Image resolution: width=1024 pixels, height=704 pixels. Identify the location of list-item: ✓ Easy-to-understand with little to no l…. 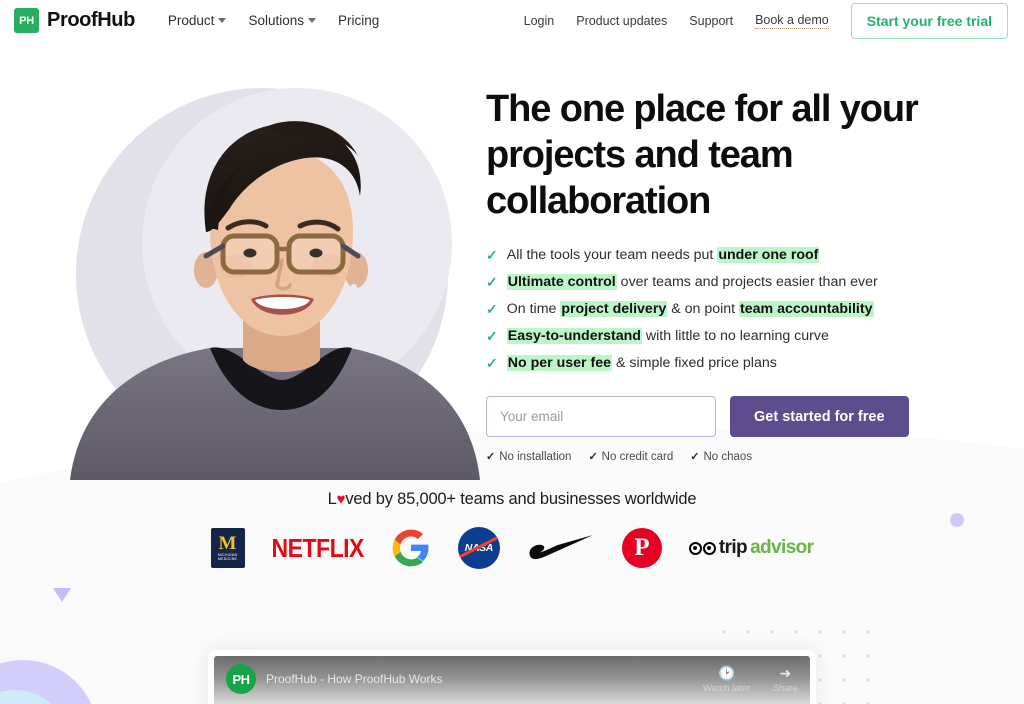
(721, 336).